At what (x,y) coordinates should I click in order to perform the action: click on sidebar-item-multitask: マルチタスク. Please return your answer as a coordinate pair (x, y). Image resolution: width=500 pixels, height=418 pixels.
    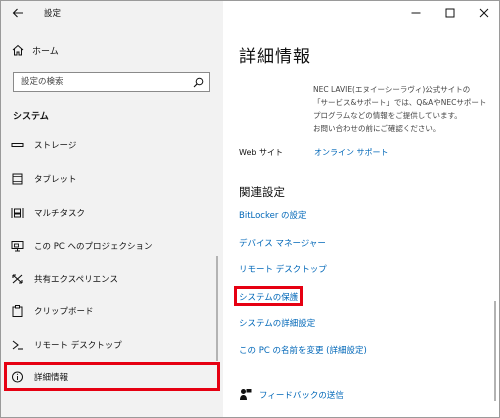
    Looking at the image, I should click on (112, 213).